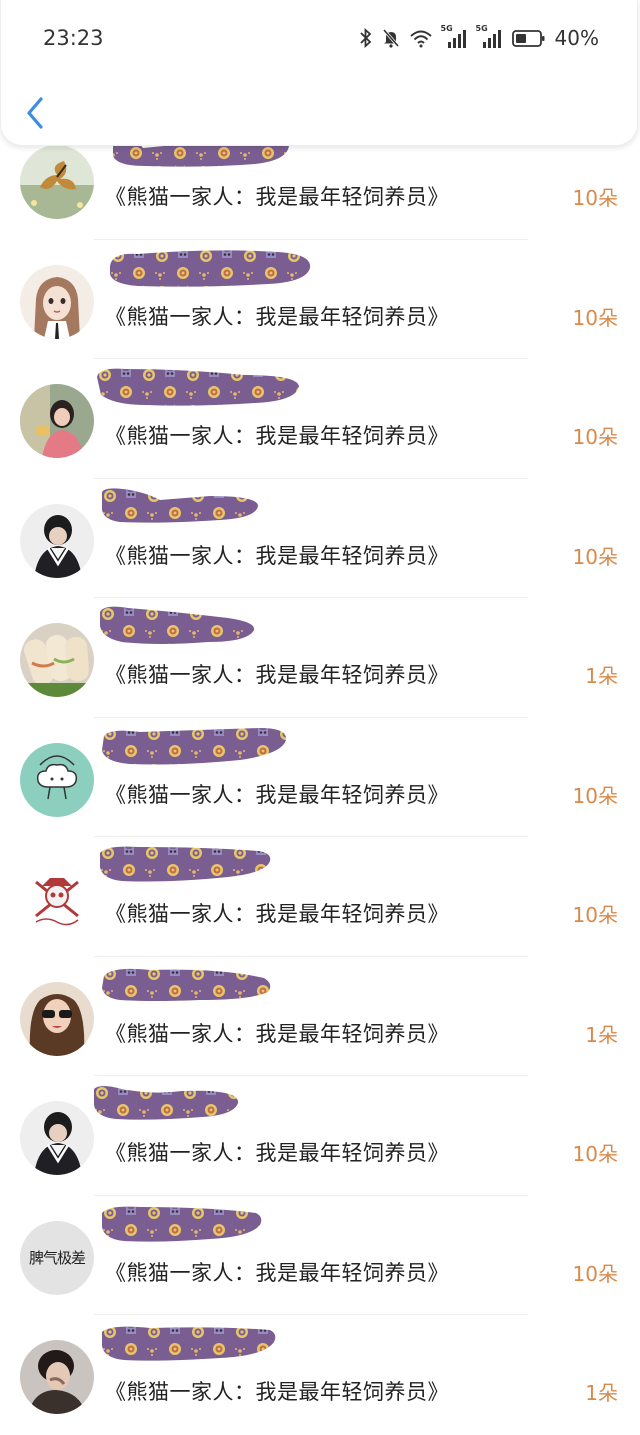  I want to click on top-bar: 23:23 5G 5G 40%, so click(319, 73).